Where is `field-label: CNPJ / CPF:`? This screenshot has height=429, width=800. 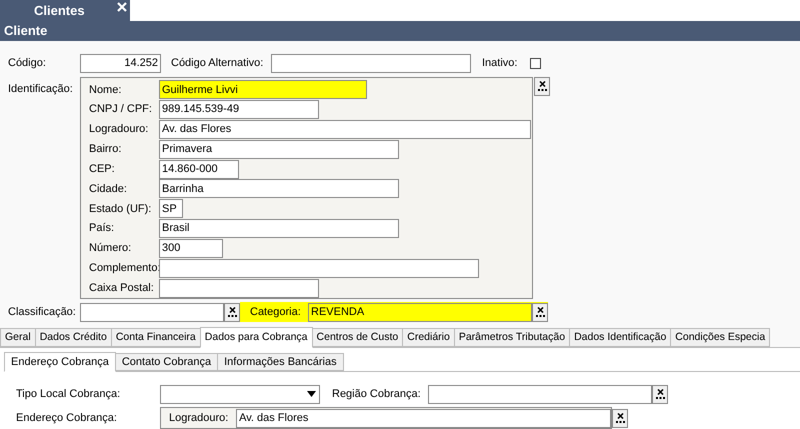
field-label: CNPJ / CPF: is located at coordinates (121, 110).